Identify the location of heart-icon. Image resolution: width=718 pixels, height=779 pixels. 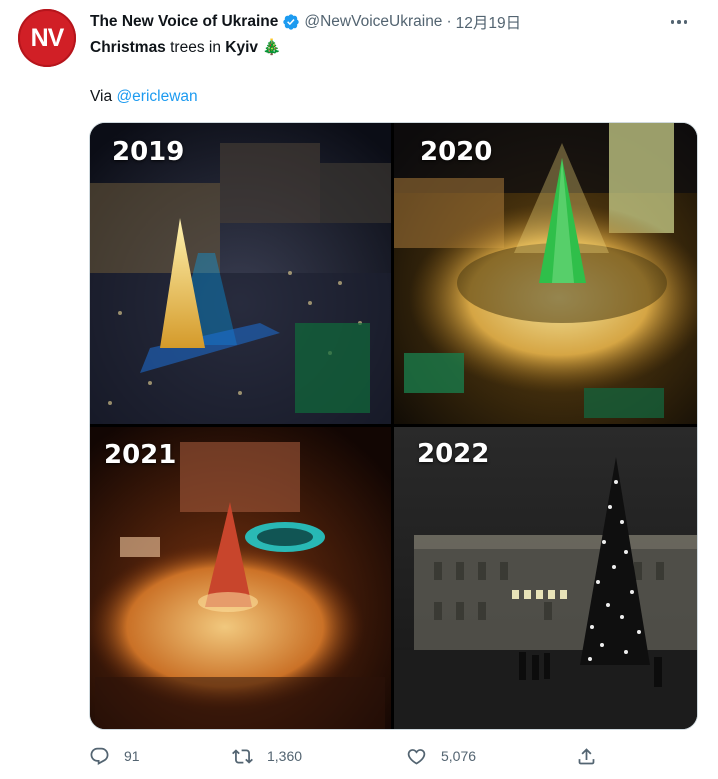
(416, 756).